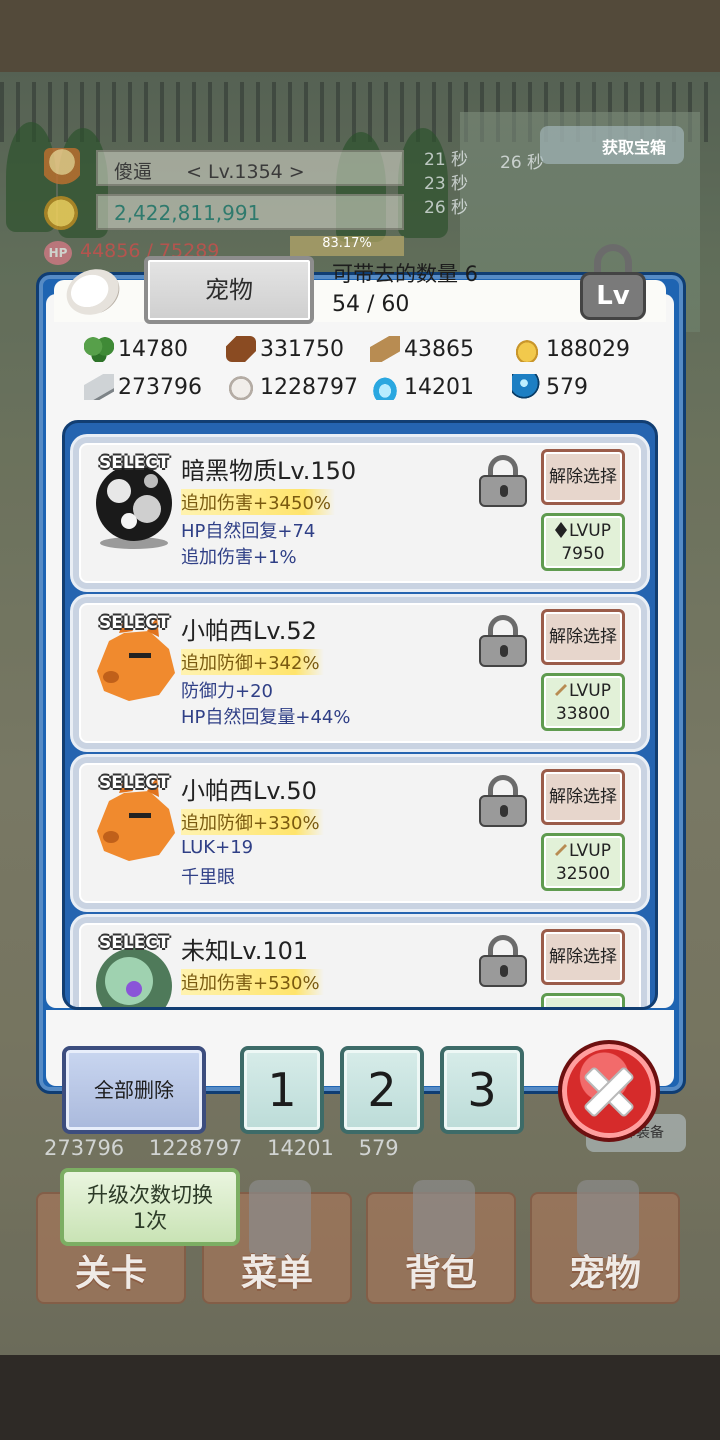 This screenshot has height=1440, width=720. What do you see at coordinates (249, 631) in the screenshot?
I see `pet-name: 小帕西Lv.52` at bounding box center [249, 631].